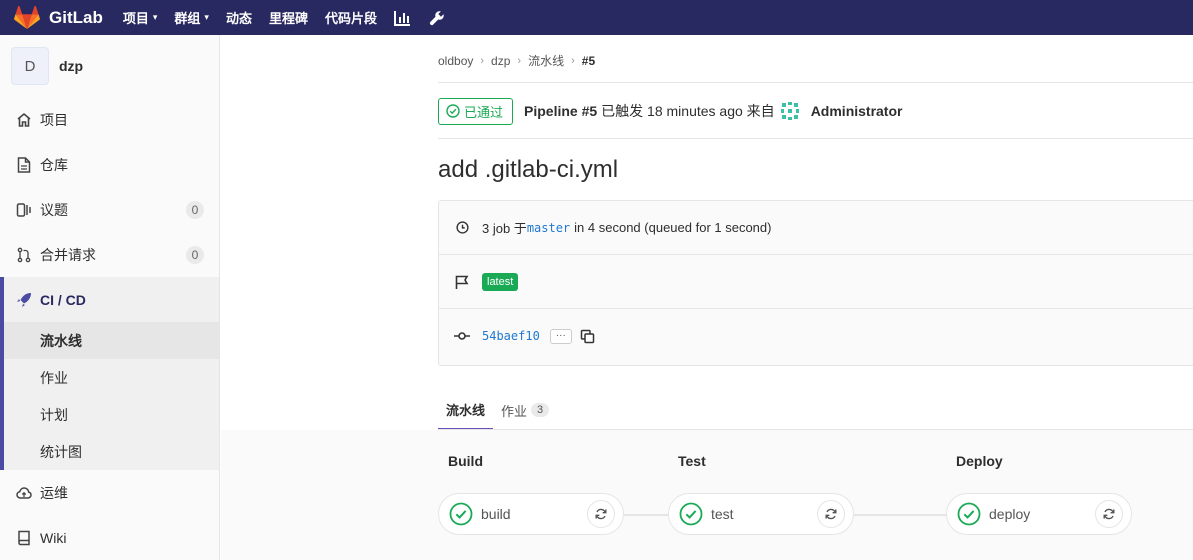  Describe the element at coordinates (54, 209) in the screenshot. I see `sidebar-item-label: 议题` at that location.